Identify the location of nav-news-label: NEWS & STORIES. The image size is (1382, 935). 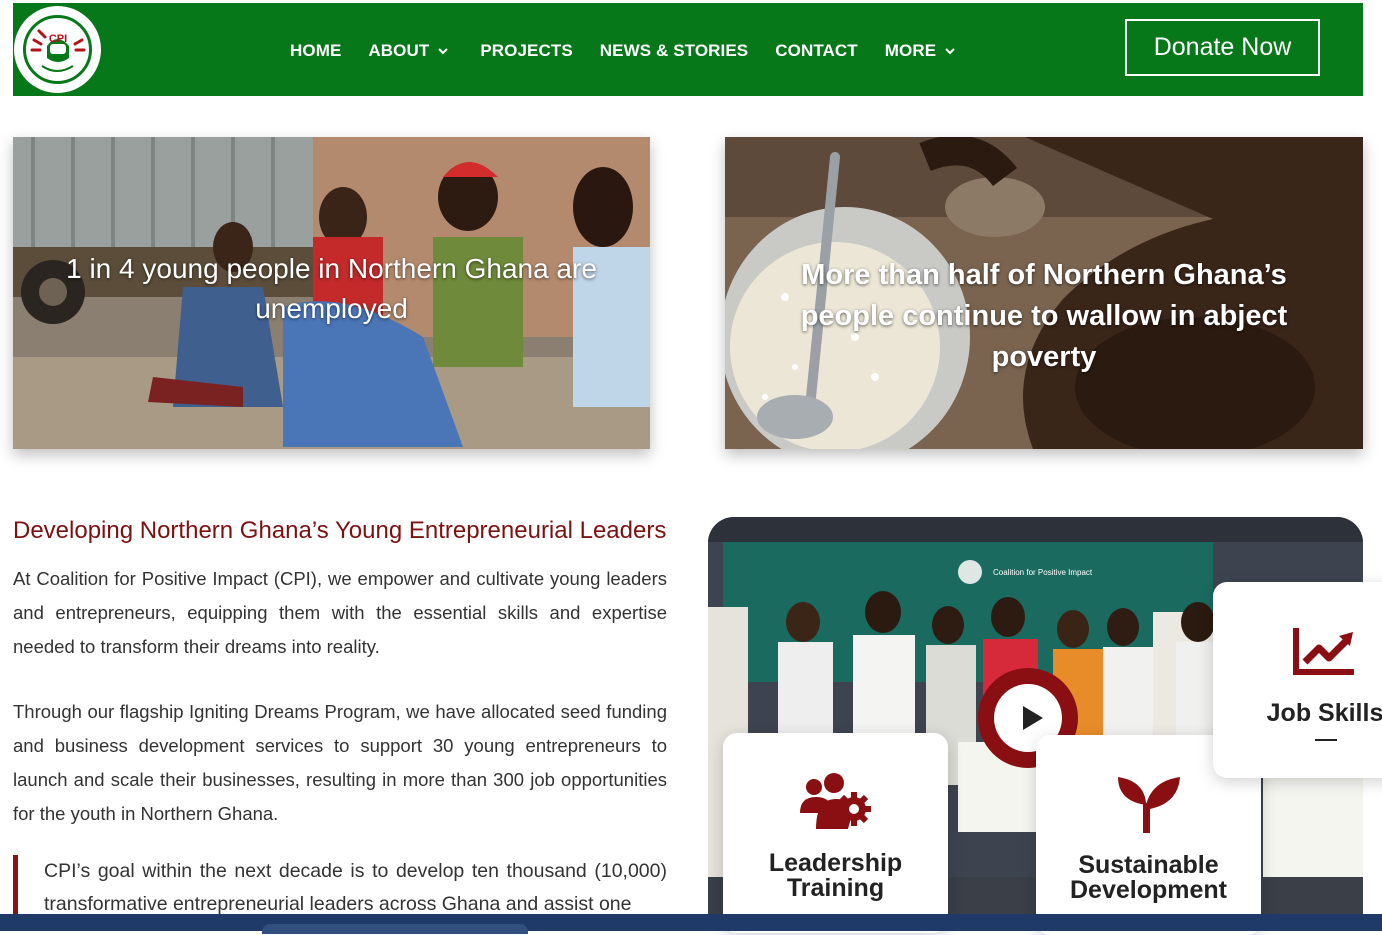
(674, 50).